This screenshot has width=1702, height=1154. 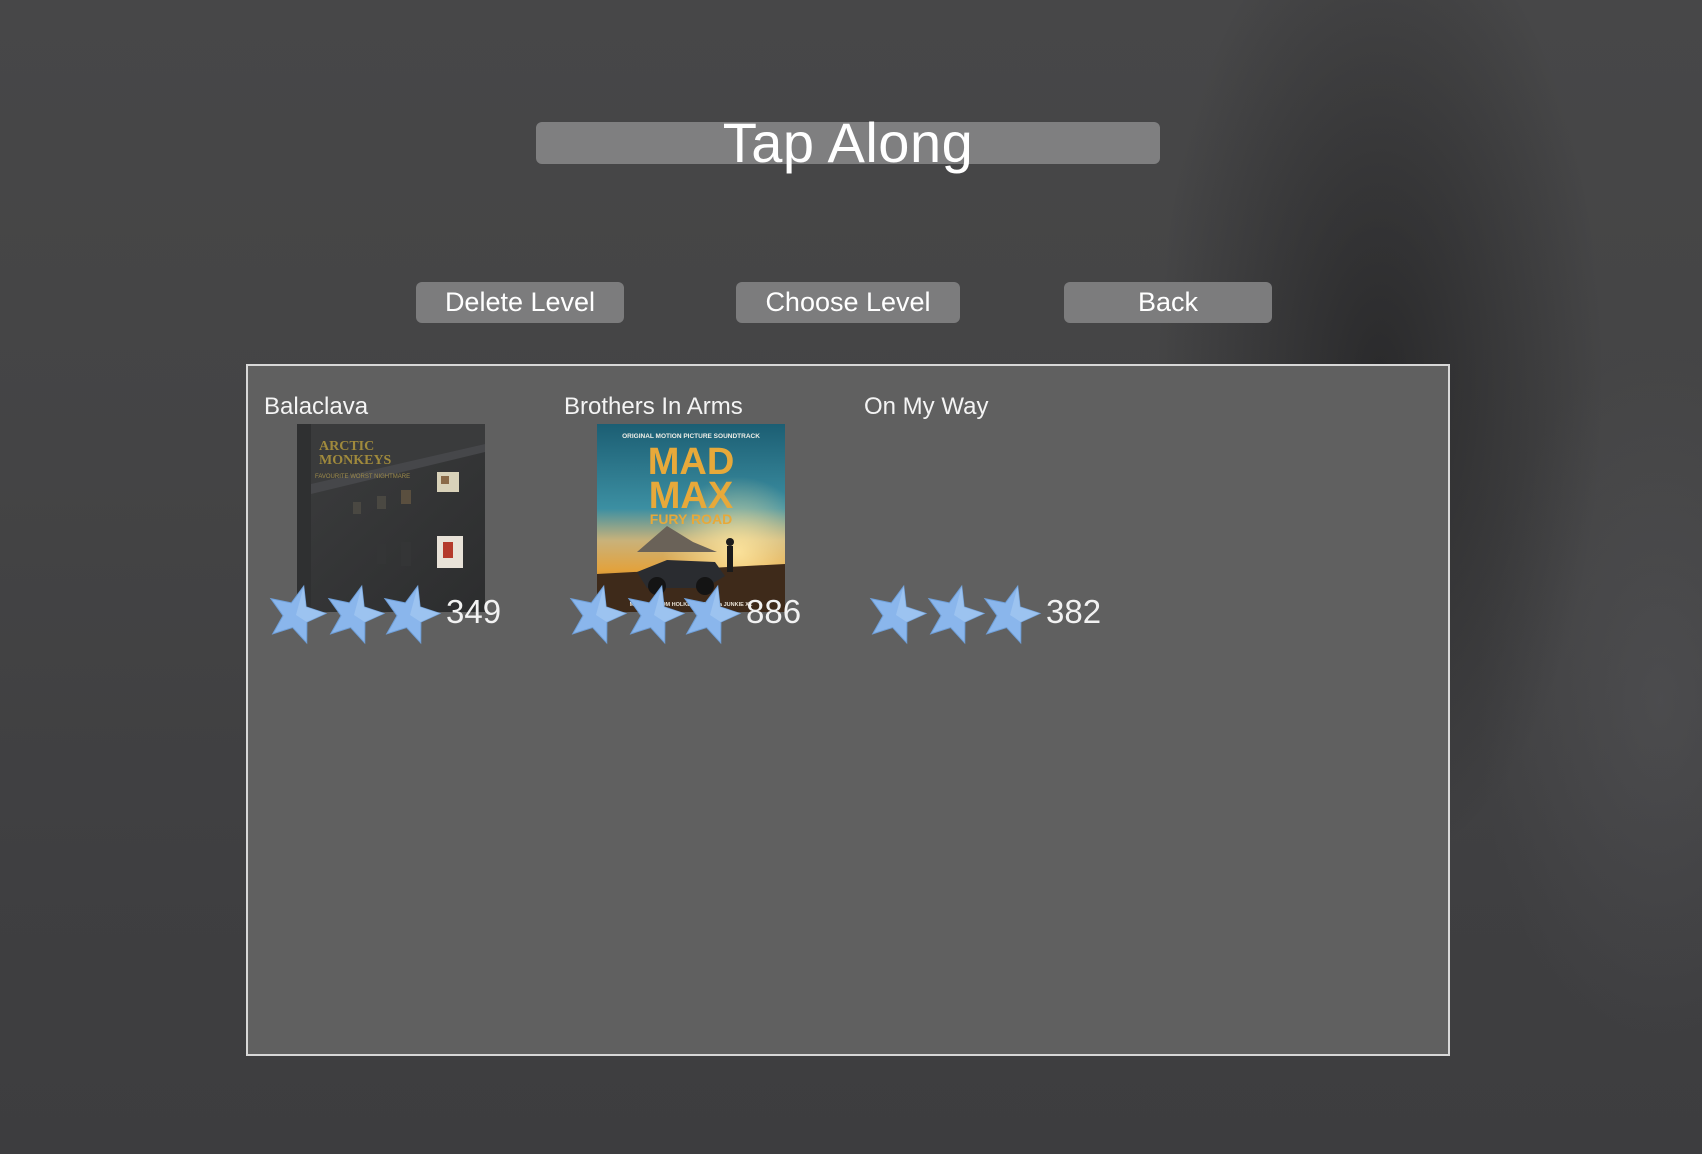 I want to click on level-item-on-my-way: On My Way 382, so click(x=1014, y=518).